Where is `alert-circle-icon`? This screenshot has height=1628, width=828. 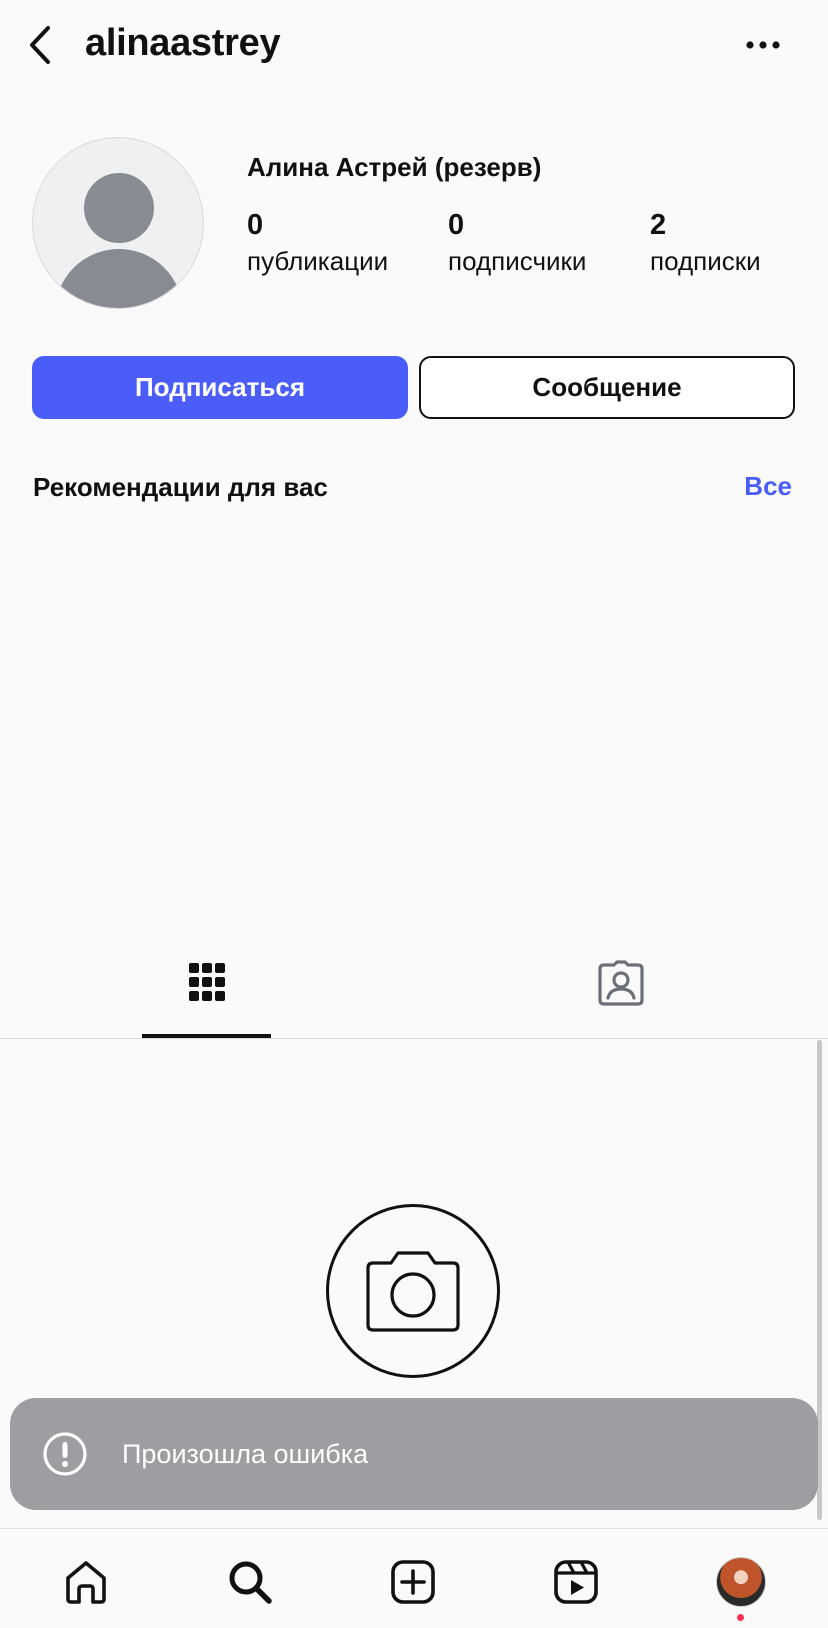
alert-circle-icon is located at coordinates (65, 1454).